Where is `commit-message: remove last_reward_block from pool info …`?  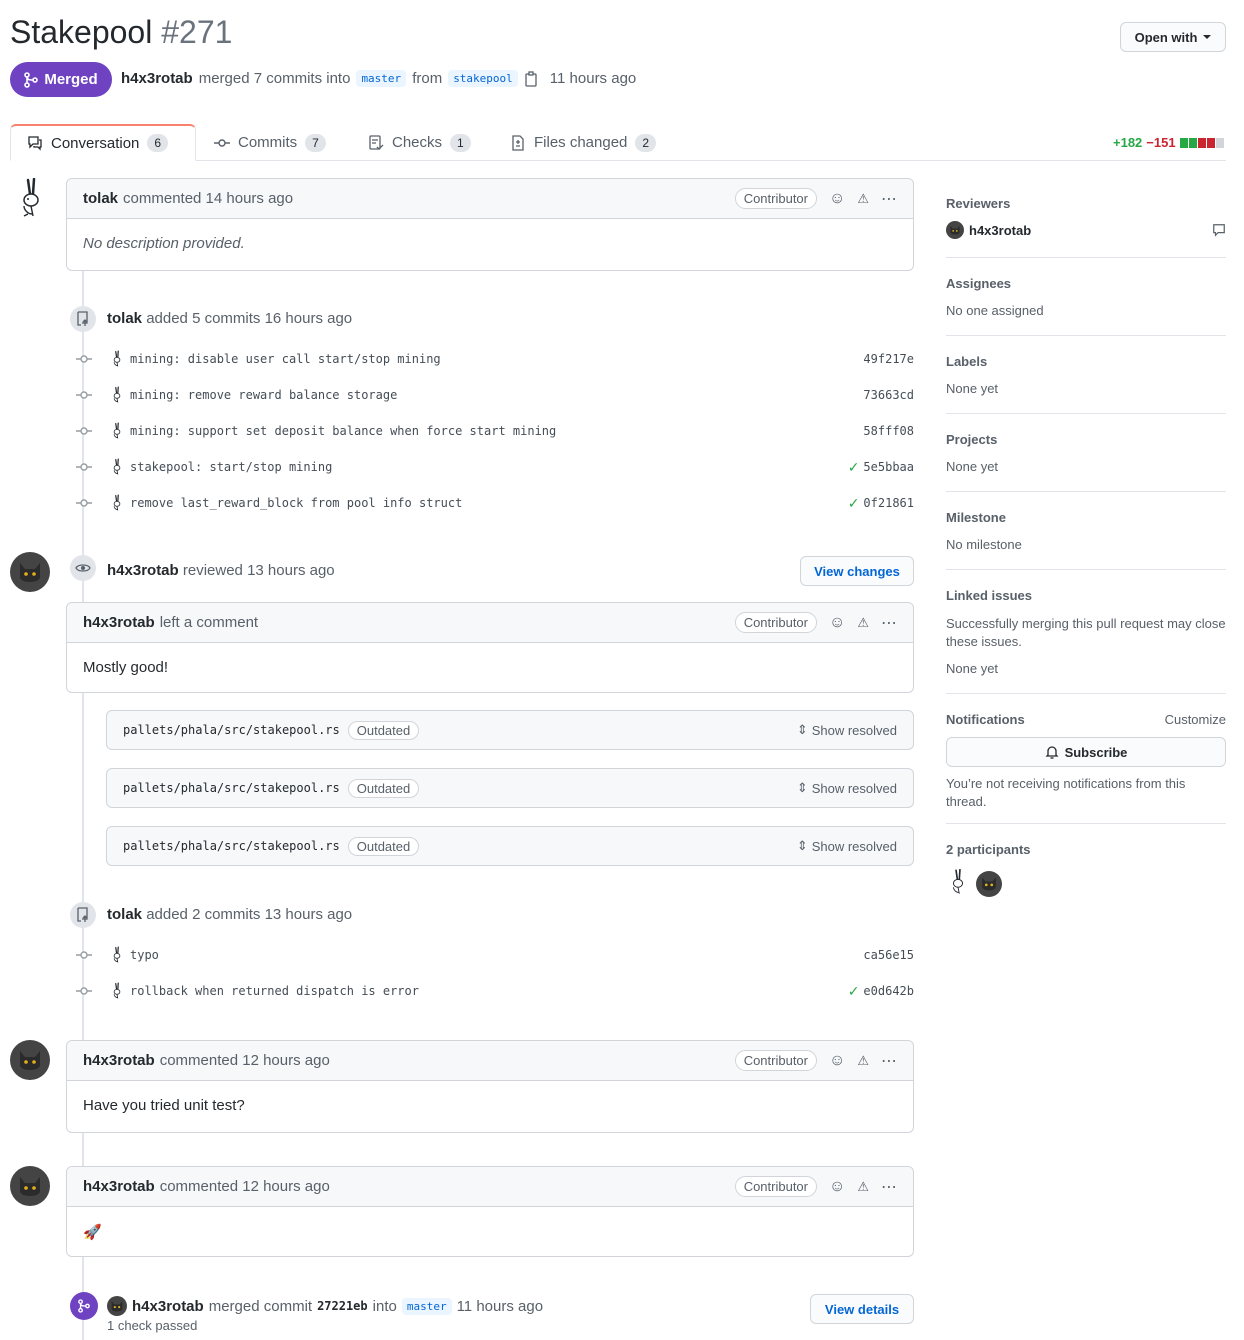 commit-message: remove last_reward_block from pool info … is located at coordinates (296, 503).